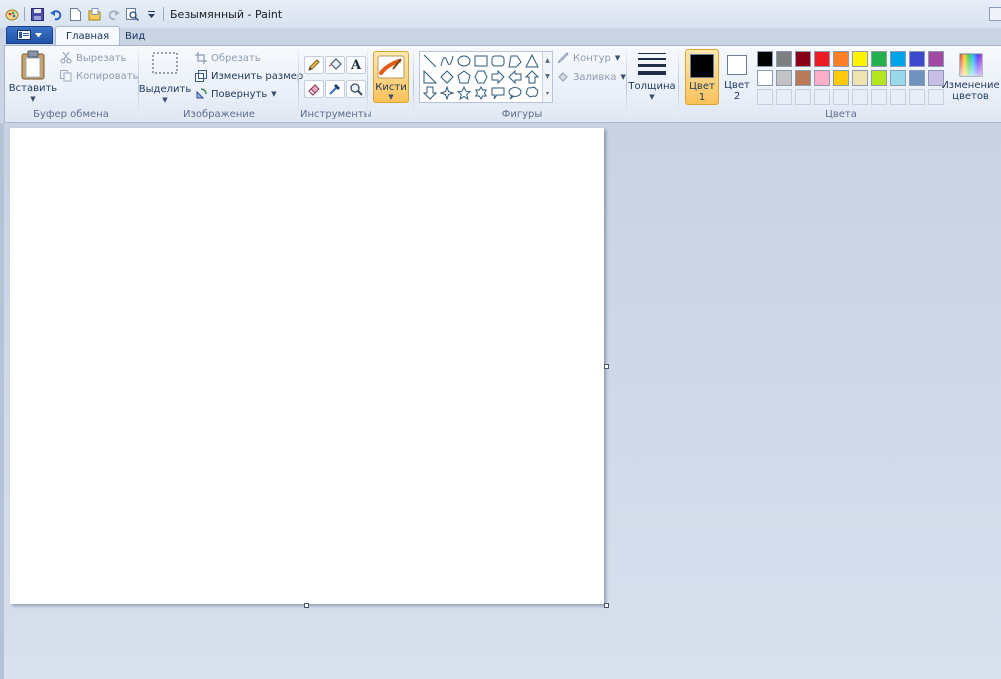 The height and width of the screenshot is (679, 1001). Describe the element at coordinates (652, 77) in the screenshot. I see `size-button: Толщина ▼` at that location.